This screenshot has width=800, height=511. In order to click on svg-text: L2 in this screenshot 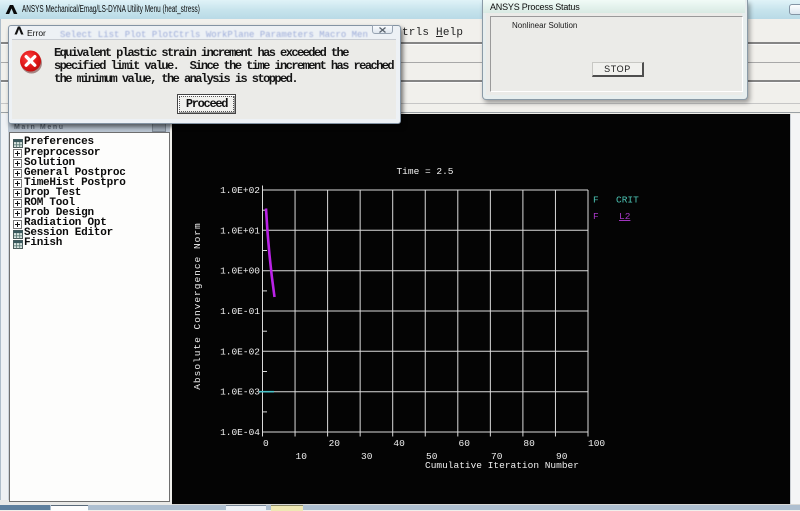, I will do `click(625, 216)`.